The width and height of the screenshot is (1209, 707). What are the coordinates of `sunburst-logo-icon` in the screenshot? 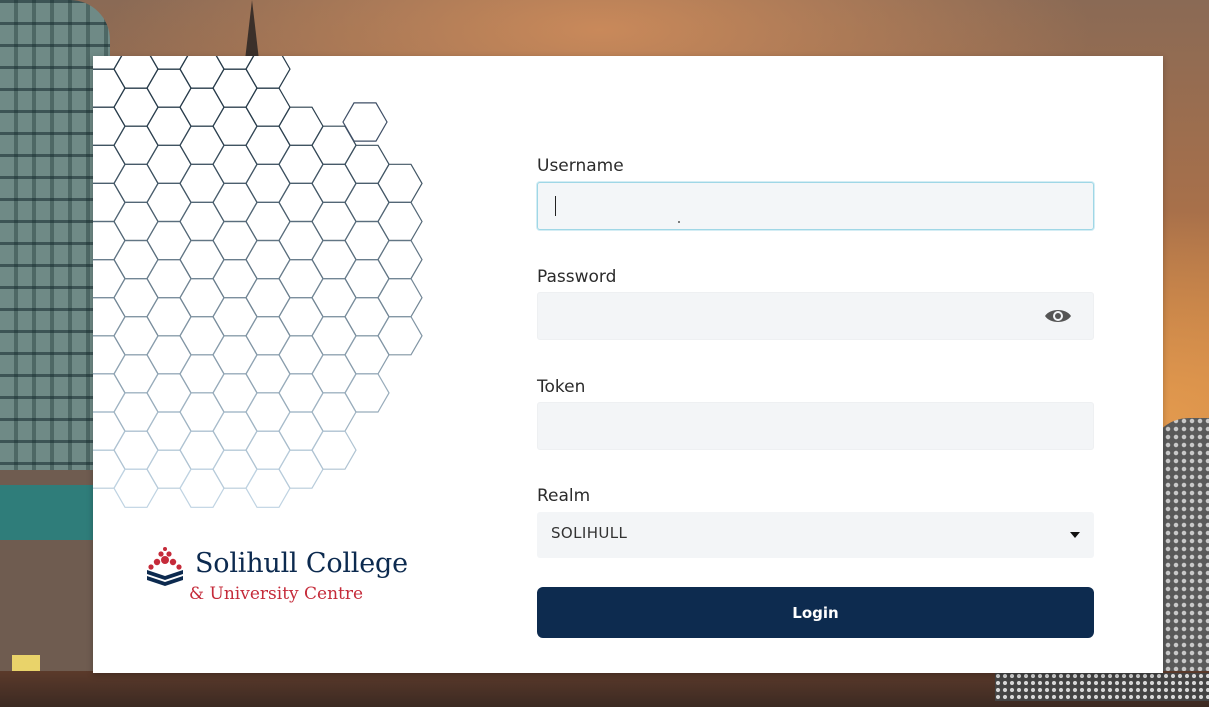 It's located at (165, 566).